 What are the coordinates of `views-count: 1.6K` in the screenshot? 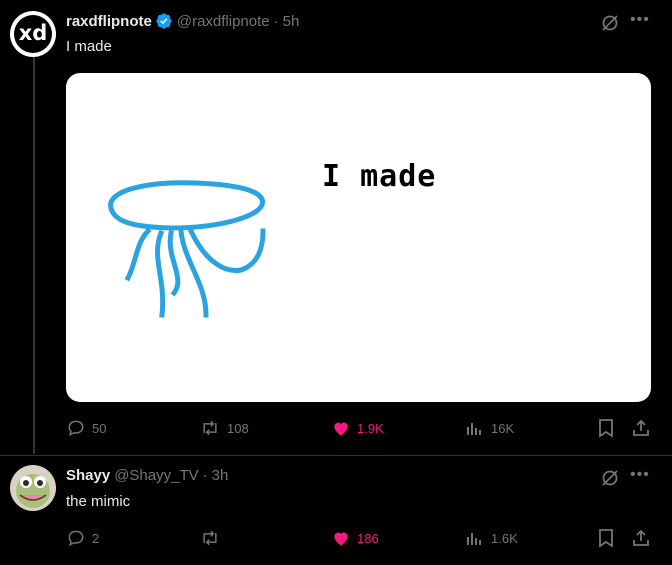 It's located at (504, 538).